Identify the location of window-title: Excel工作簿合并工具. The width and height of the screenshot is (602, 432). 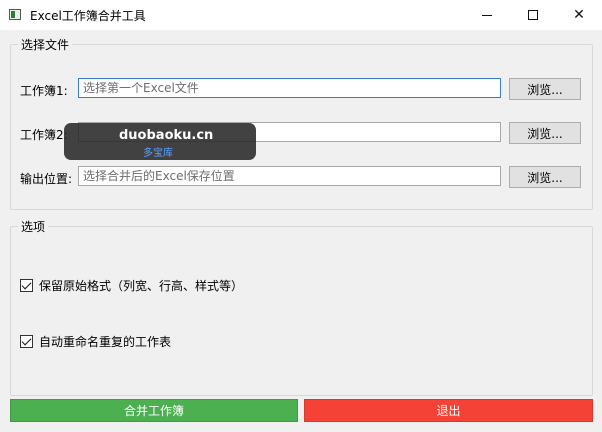
(88, 16).